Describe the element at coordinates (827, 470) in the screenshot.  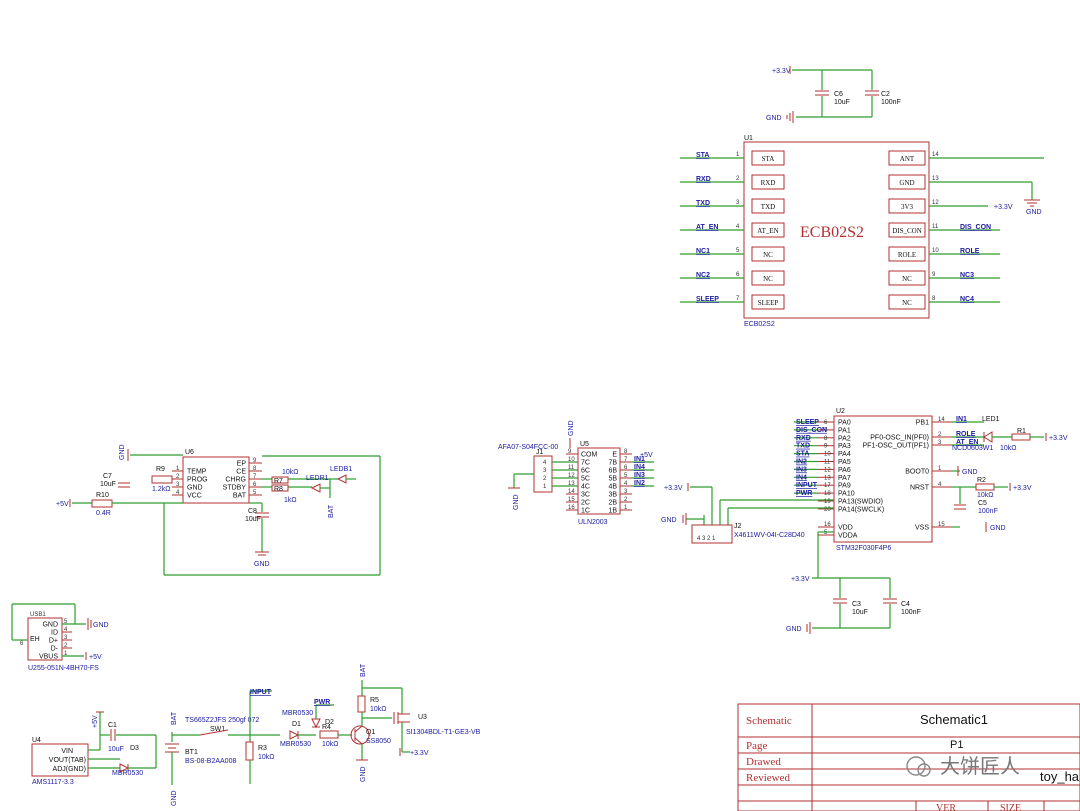
I see `u2-pin-num: 12` at that location.